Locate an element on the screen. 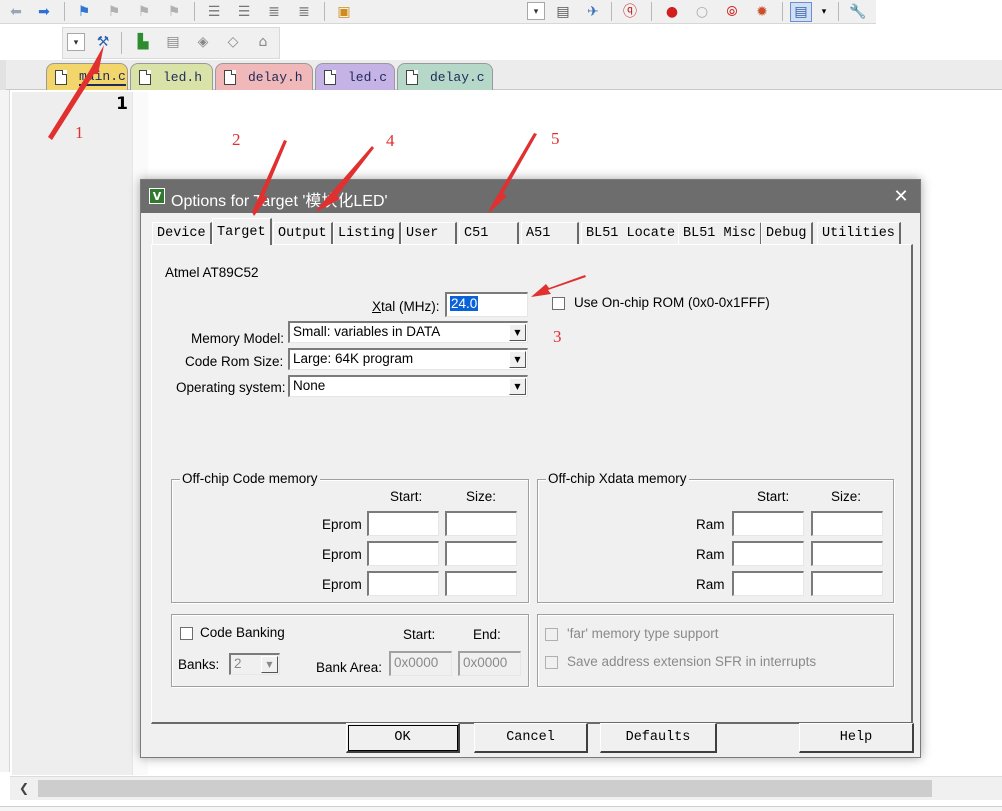 Image resolution: width=1002 pixels, height=811 pixels. banks-select: 2 ▼ is located at coordinates (254, 664).